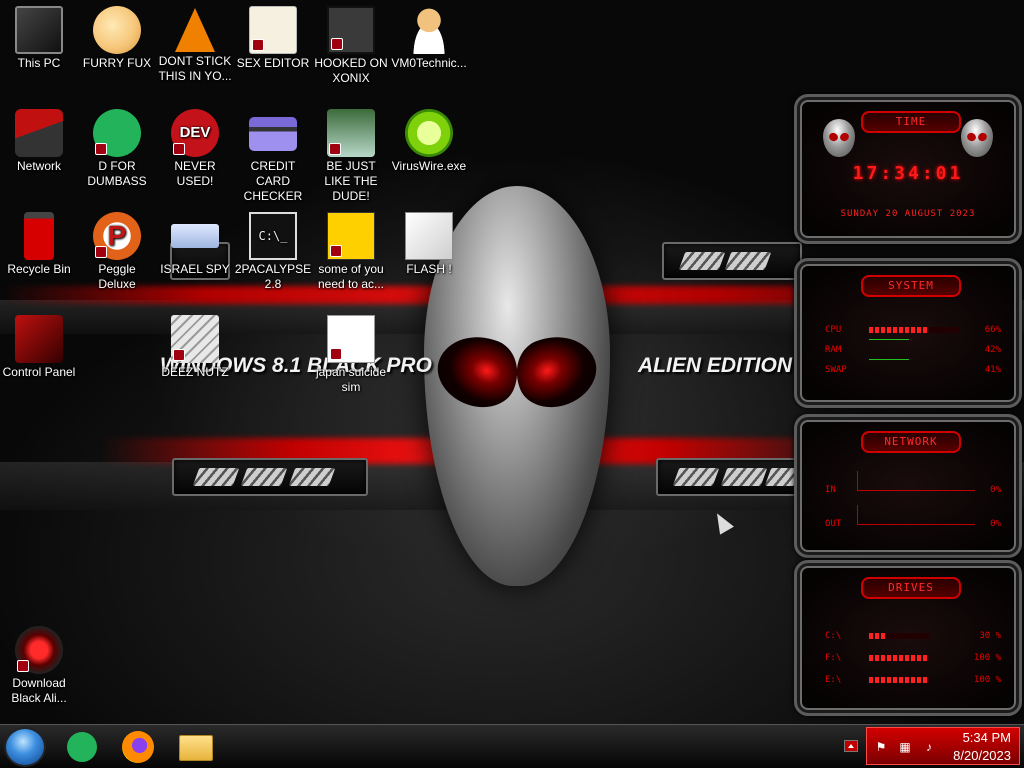 The image size is (1024, 768). I want to click on stack-icon, so click(195, 339).